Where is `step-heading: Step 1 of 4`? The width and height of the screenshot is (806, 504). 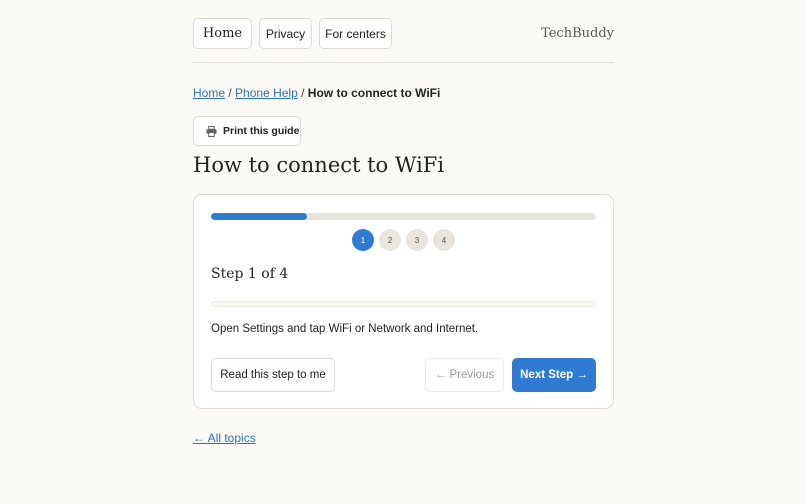 step-heading: Step 1 of 4 is located at coordinates (250, 274).